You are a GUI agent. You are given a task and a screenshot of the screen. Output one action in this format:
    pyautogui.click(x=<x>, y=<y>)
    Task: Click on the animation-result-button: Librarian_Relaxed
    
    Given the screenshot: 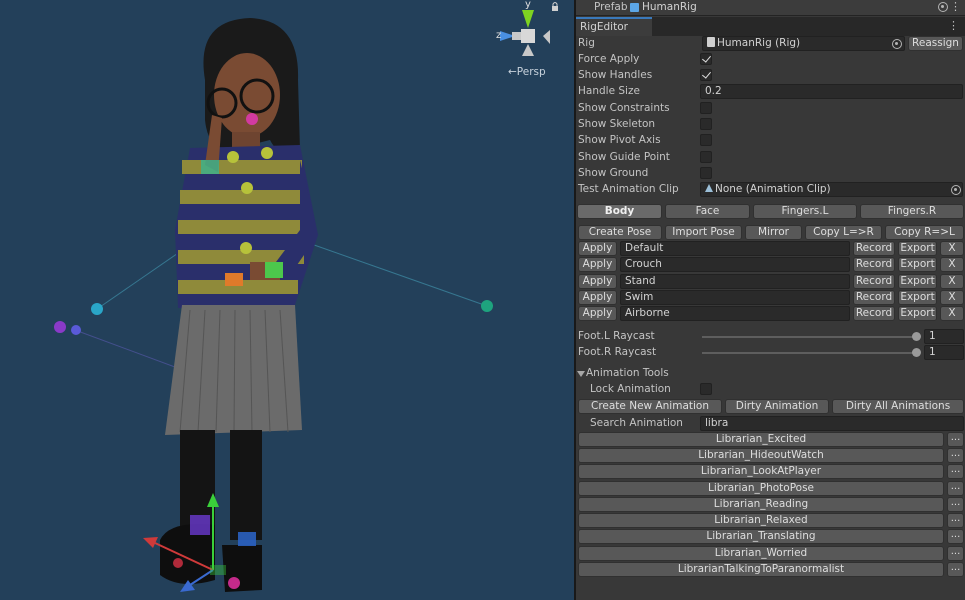 What is the action you would take?
    pyautogui.click(x=761, y=520)
    